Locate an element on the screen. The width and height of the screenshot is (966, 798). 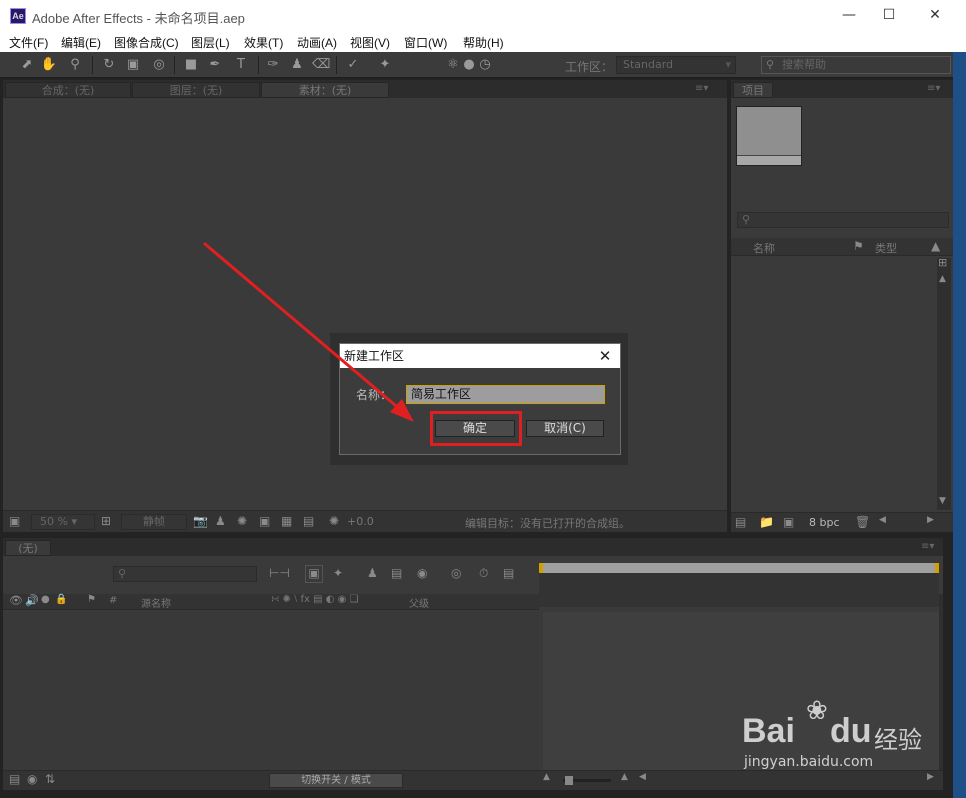
watermark-url: jingyan.baidu.com is located at coordinates (809, 762).